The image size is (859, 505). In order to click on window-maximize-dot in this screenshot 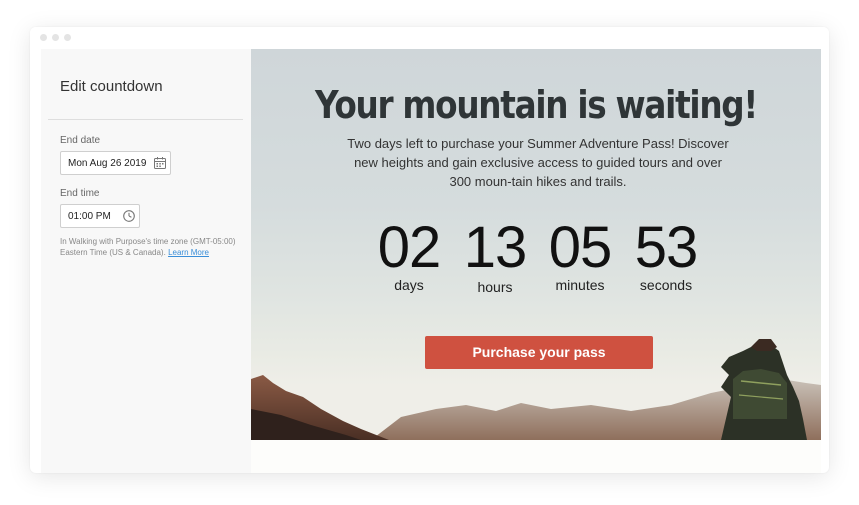, I will do `click(67, 37)`.